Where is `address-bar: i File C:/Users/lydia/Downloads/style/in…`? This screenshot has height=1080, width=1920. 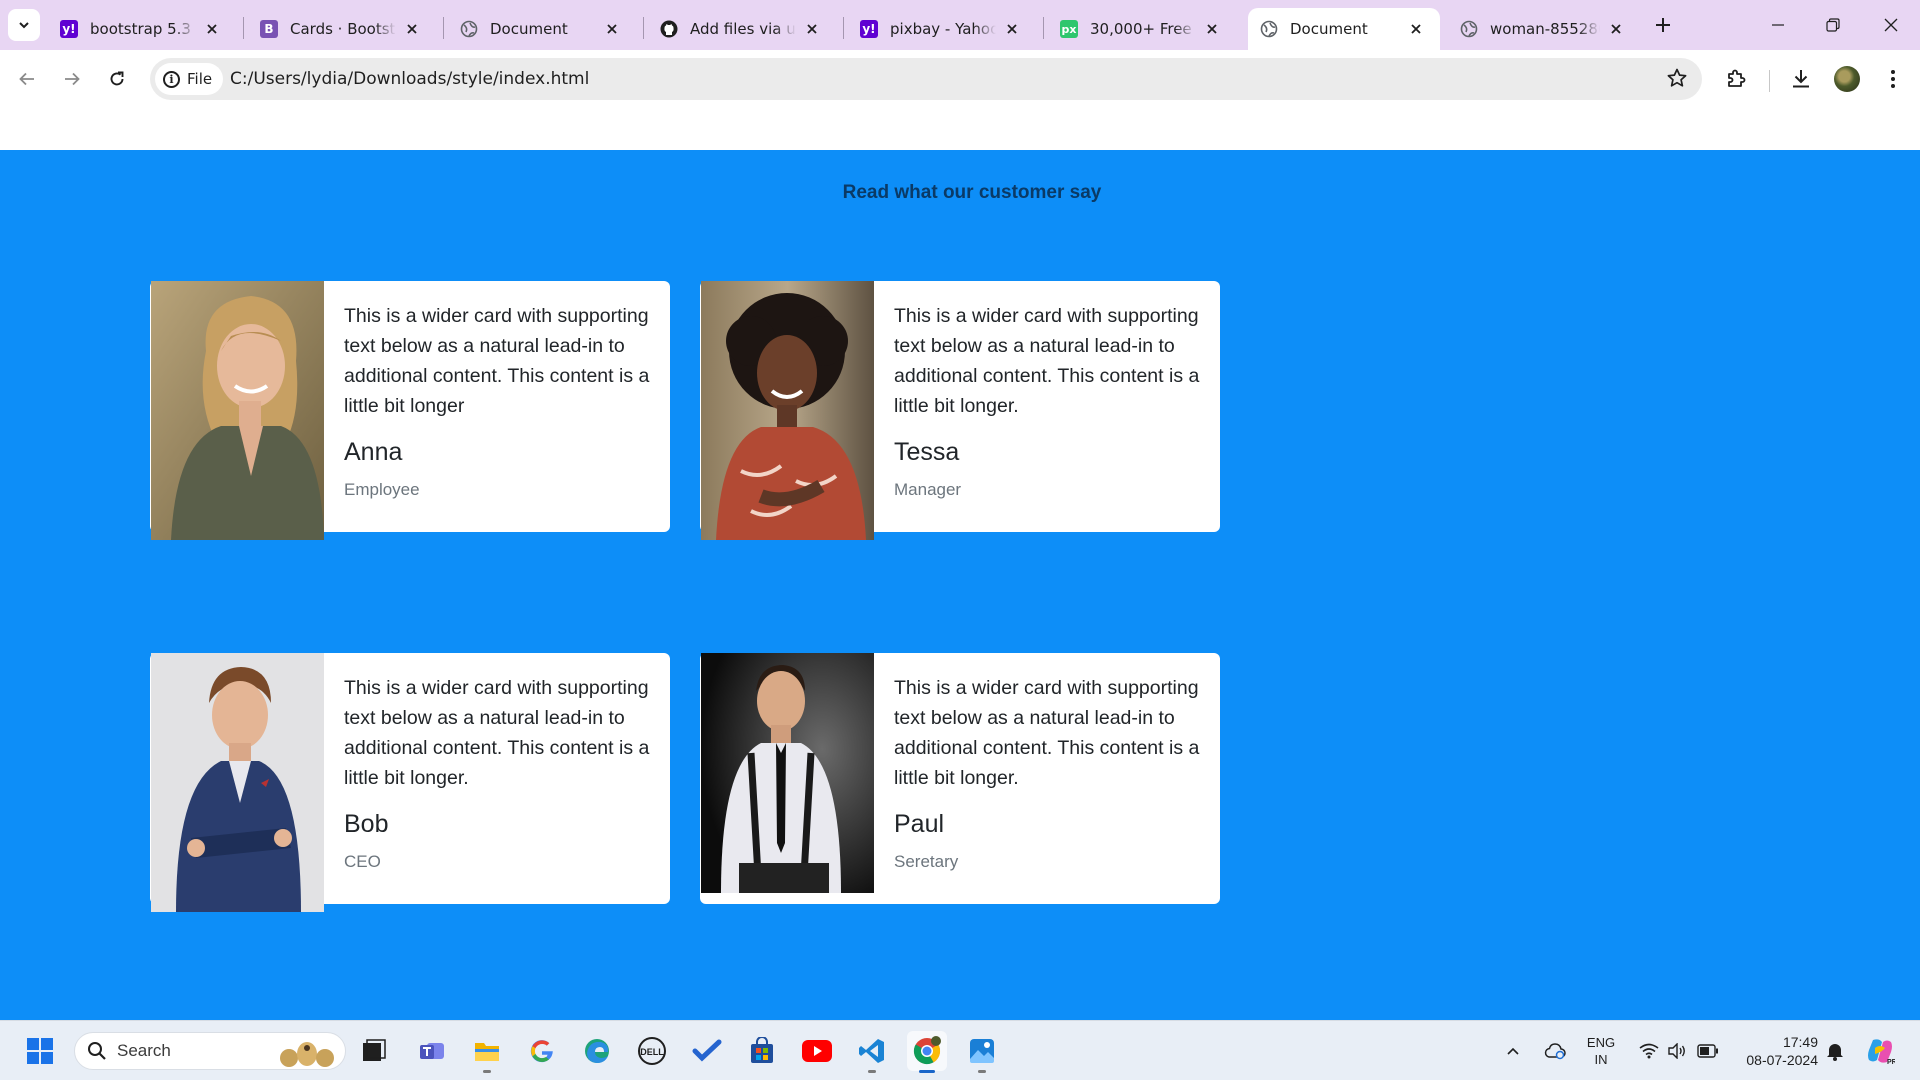
address-bar: i File C:/Users/lydia/Downloads/style/in… is located at coordinates (926, 79).